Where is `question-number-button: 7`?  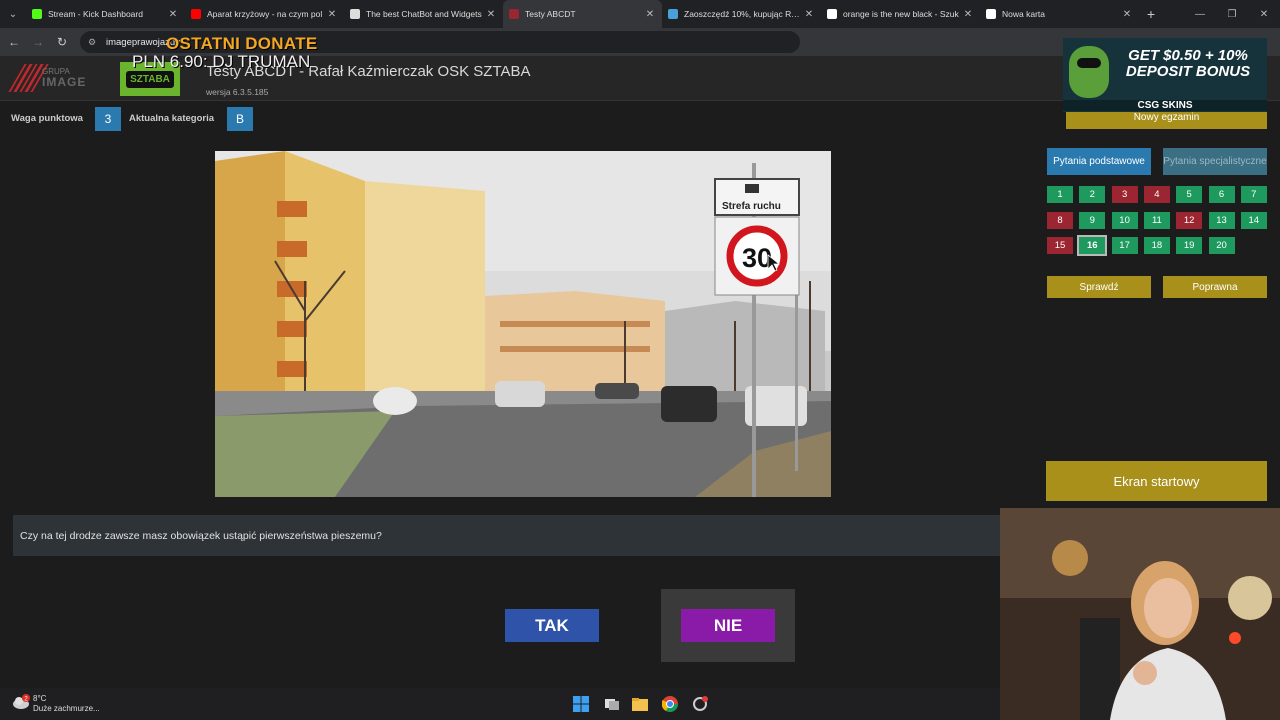
question-number-button: 7 is located at coordinates (1253, 194).